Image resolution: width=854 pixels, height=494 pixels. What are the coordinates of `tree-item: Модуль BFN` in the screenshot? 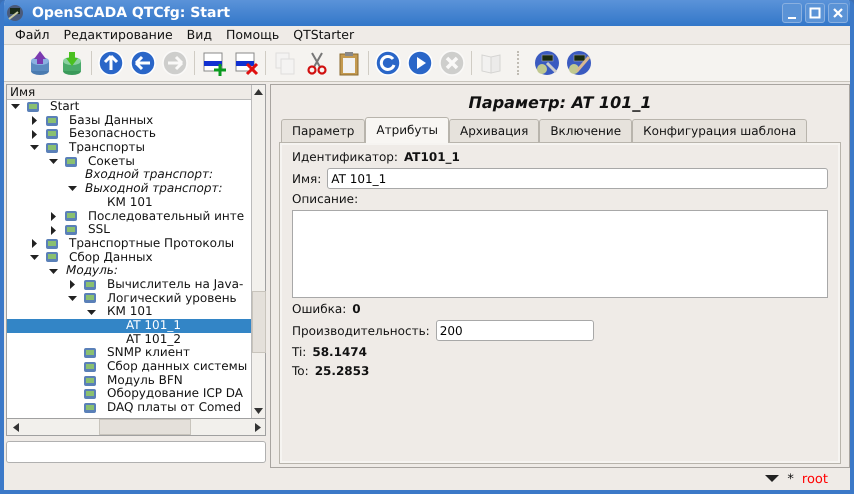 It's located at (129, 381).